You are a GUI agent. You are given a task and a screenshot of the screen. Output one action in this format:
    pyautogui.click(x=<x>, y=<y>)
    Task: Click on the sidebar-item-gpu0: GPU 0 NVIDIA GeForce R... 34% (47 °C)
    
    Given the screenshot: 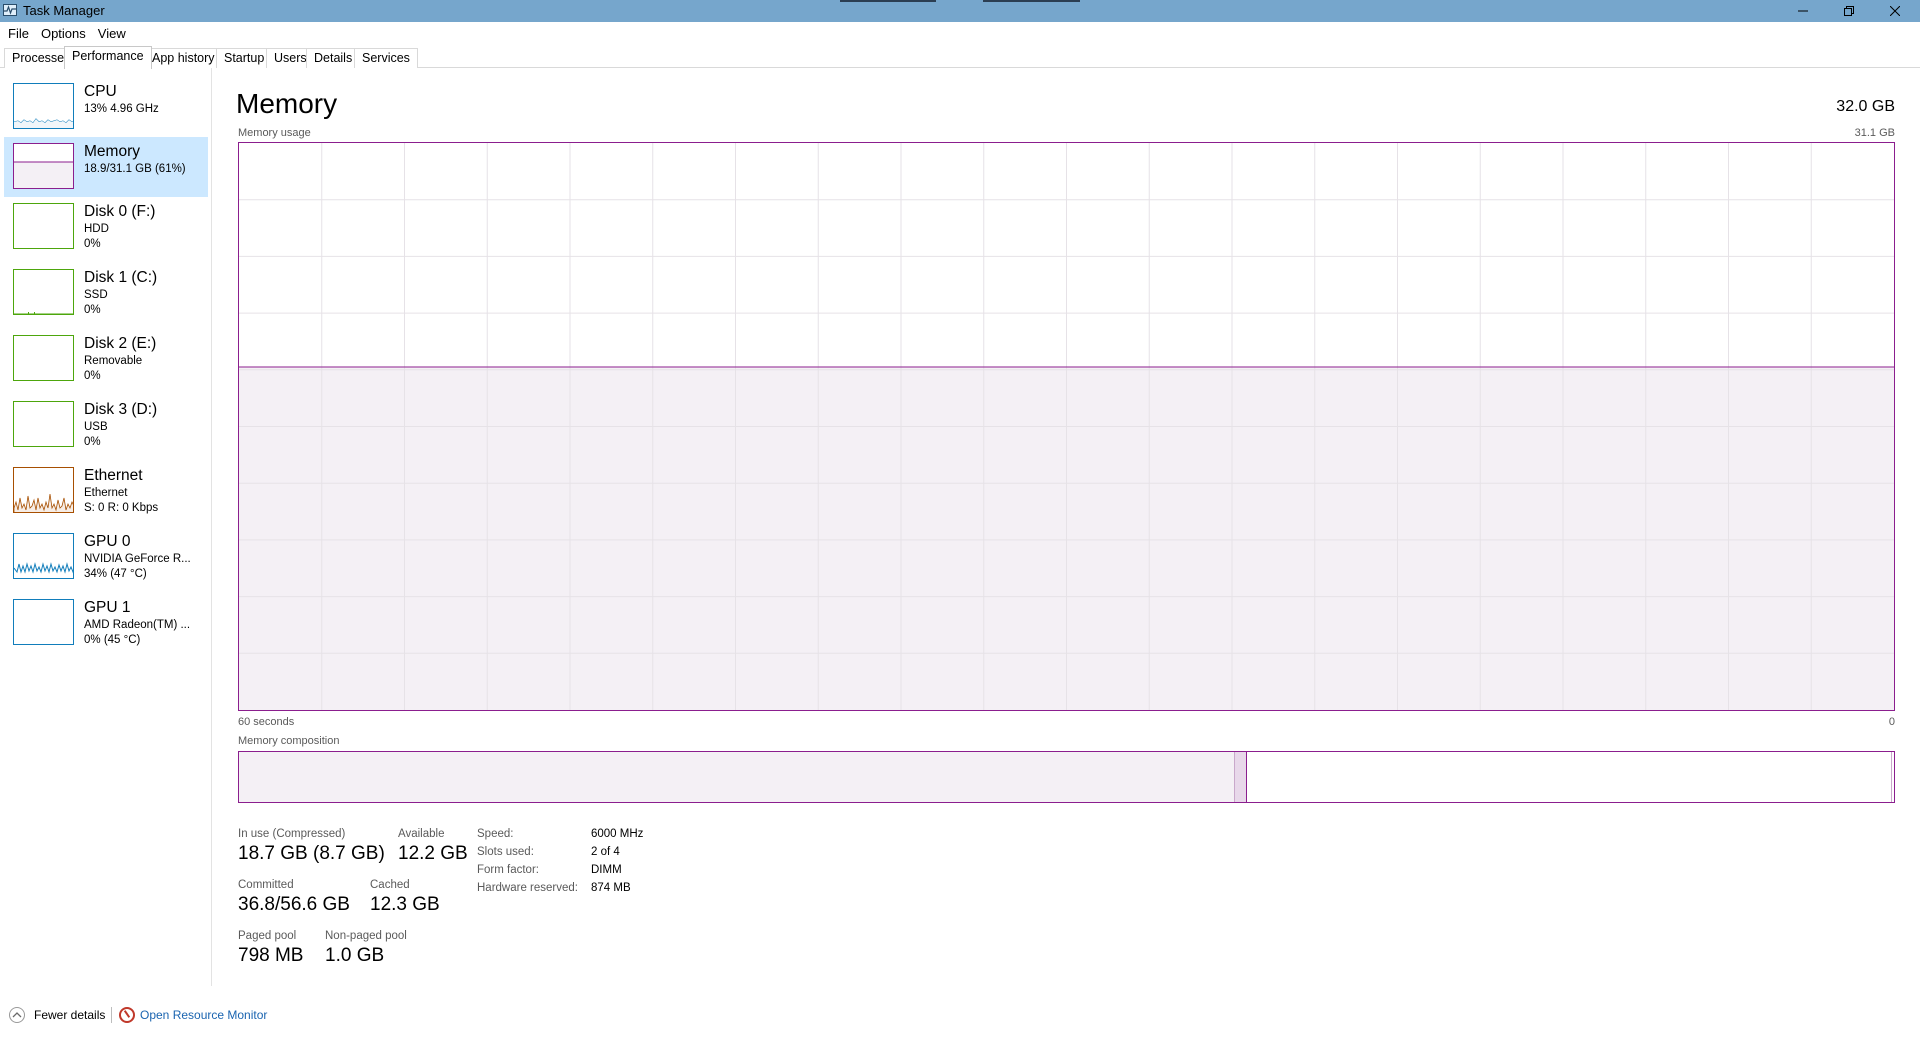 What is the action you would take?
    pyautogui.click(x=106, y=557)
    